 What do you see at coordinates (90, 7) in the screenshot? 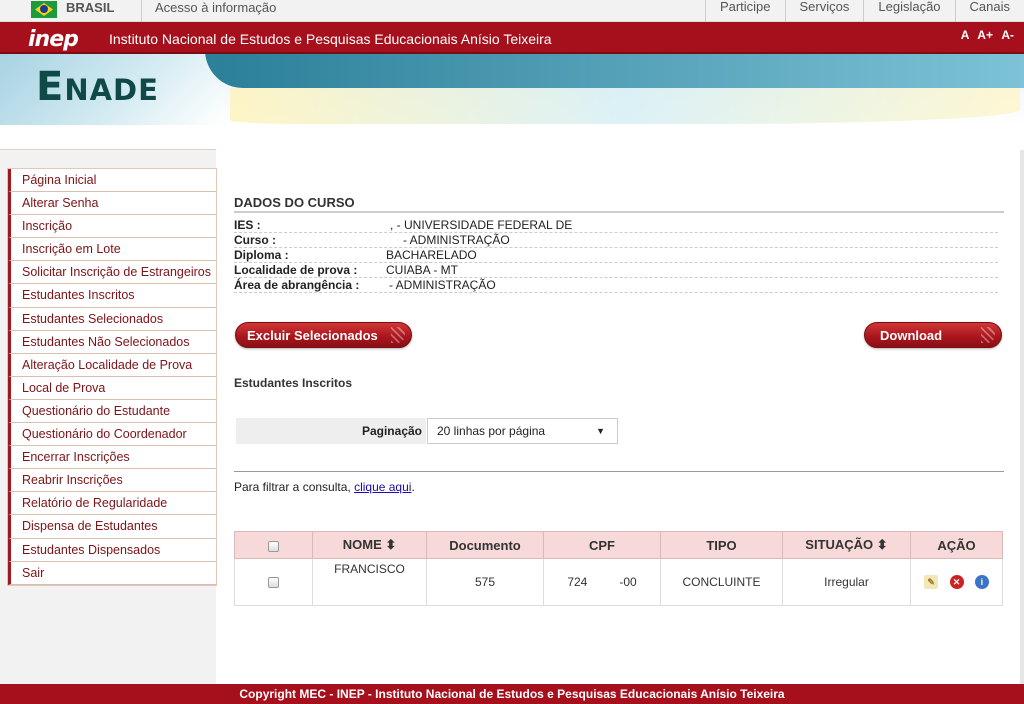
I see `gov-brasil-link: BRASIL` at bounding box center [90, 7].